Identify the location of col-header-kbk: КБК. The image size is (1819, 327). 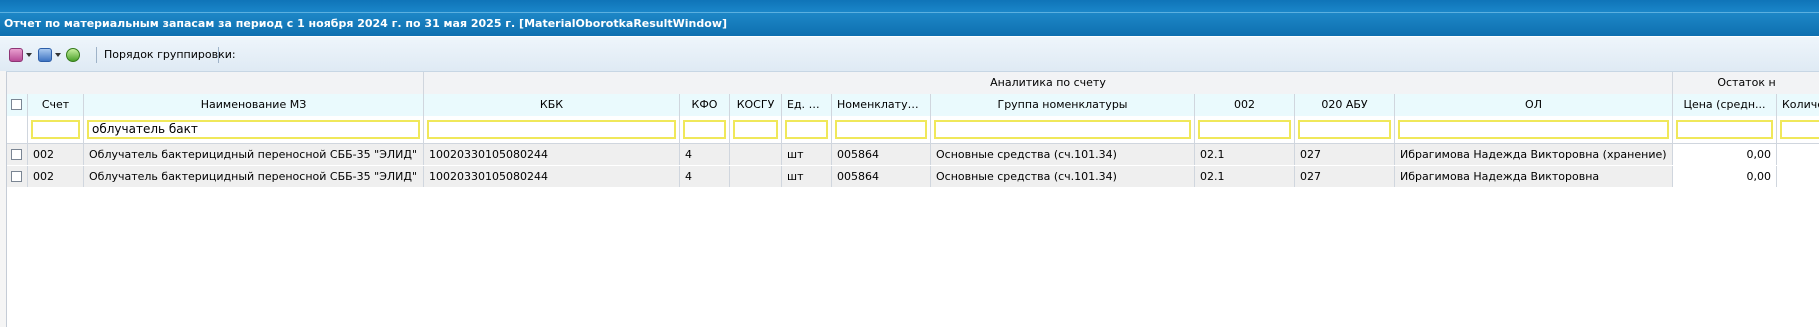
(552, 105).